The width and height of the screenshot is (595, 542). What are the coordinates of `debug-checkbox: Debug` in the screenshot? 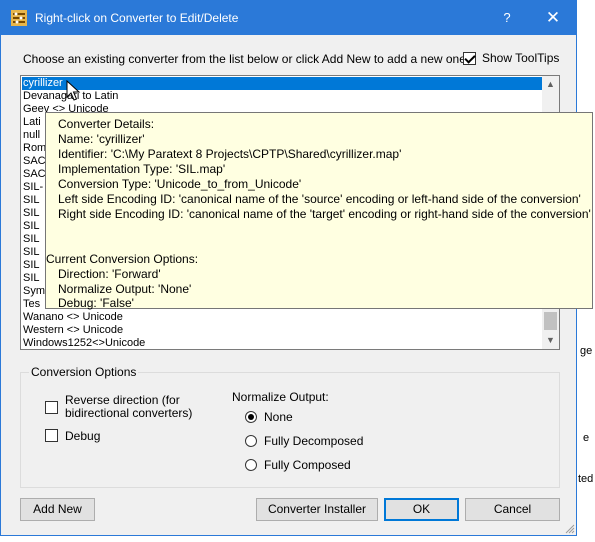 It's located at (72, 436).